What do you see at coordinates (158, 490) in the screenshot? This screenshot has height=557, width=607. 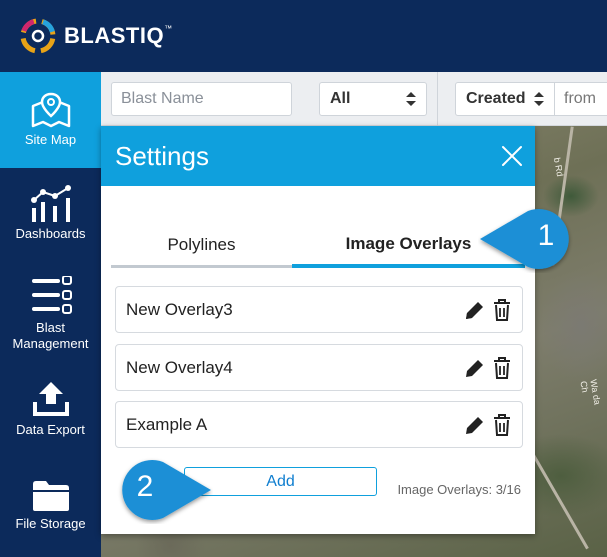 I see `callout-two: 2` at bounding box center [158, 490].